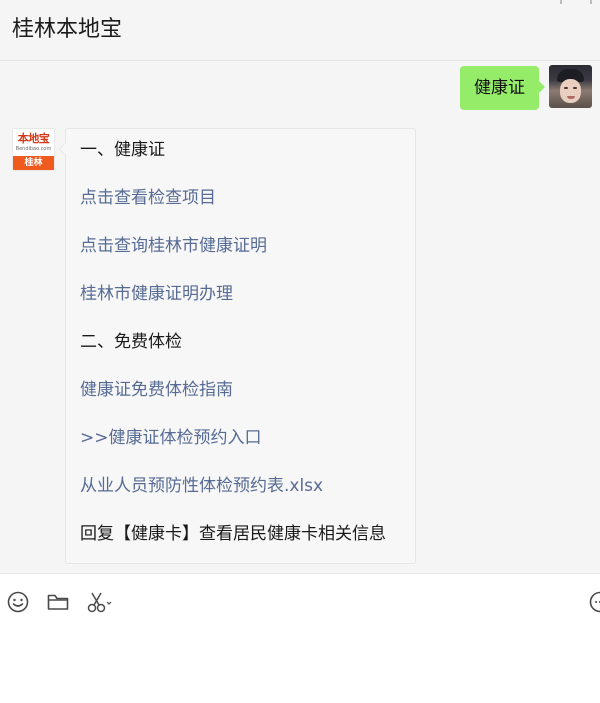  Describe the element at coordinates (33, 163) in the screenshot. I see `brand-city: 桂林` at that location.